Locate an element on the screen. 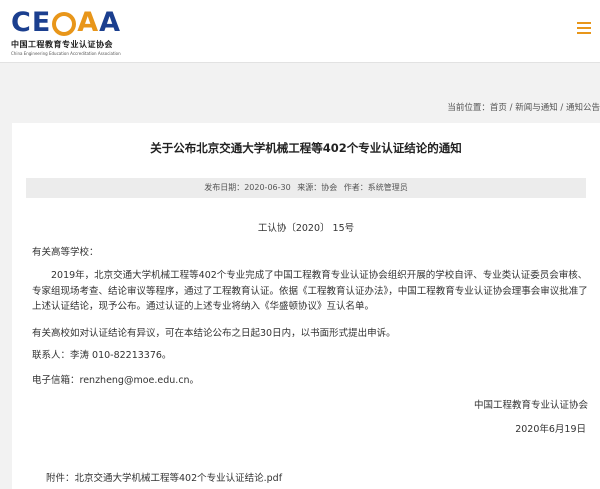 The image size is (600, 489). breadcrumb-home-link: 首页 is located at coordinates (498, 108).